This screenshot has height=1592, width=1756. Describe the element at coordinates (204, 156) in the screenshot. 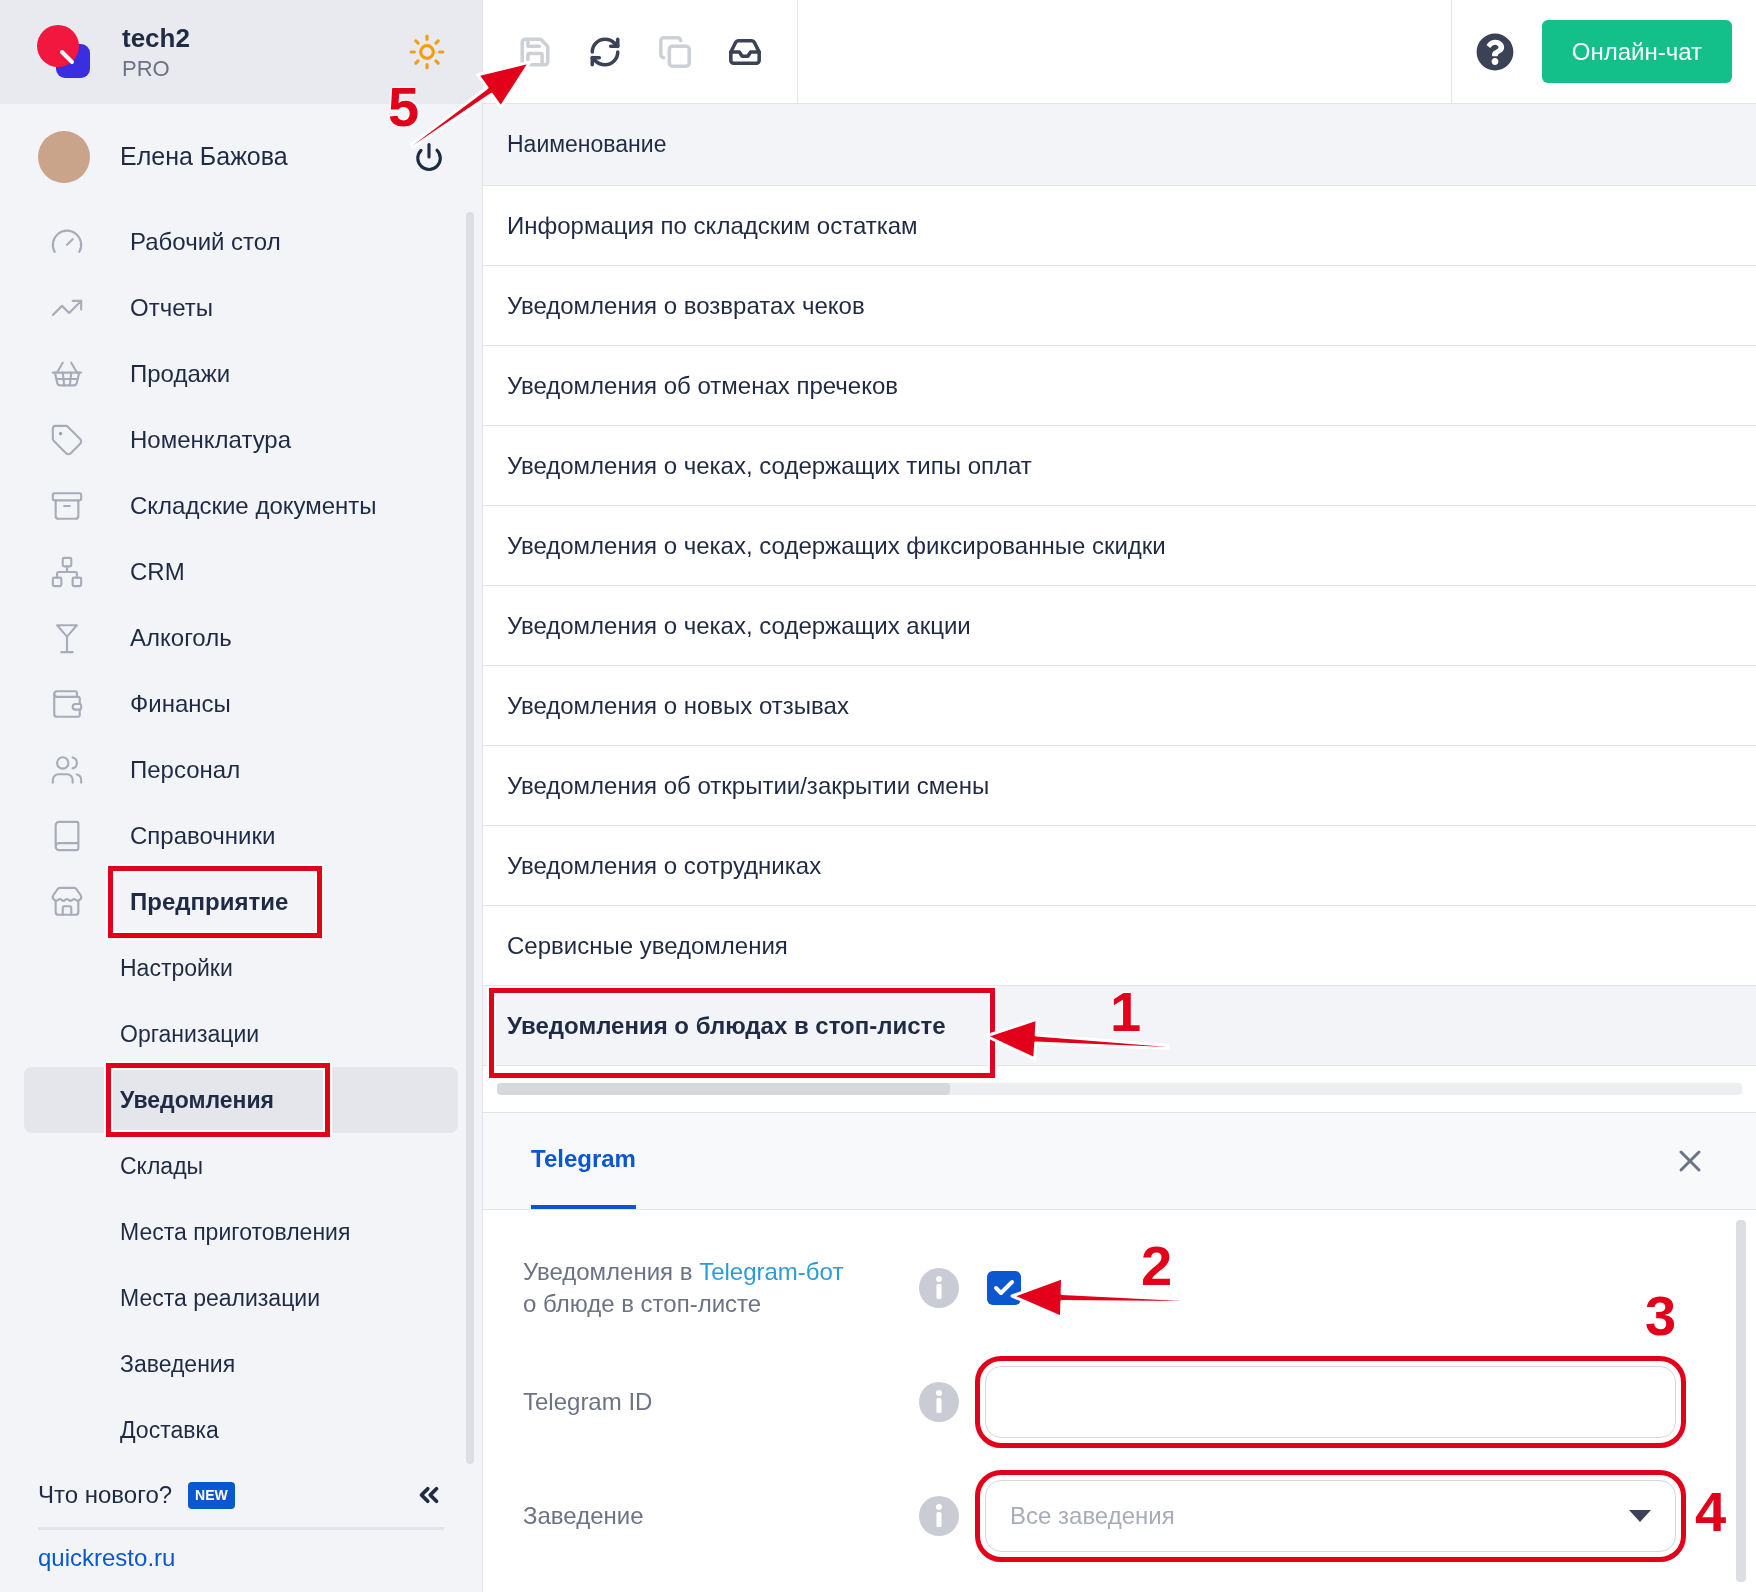

I see `user-name: Елена Бажова` at that location.